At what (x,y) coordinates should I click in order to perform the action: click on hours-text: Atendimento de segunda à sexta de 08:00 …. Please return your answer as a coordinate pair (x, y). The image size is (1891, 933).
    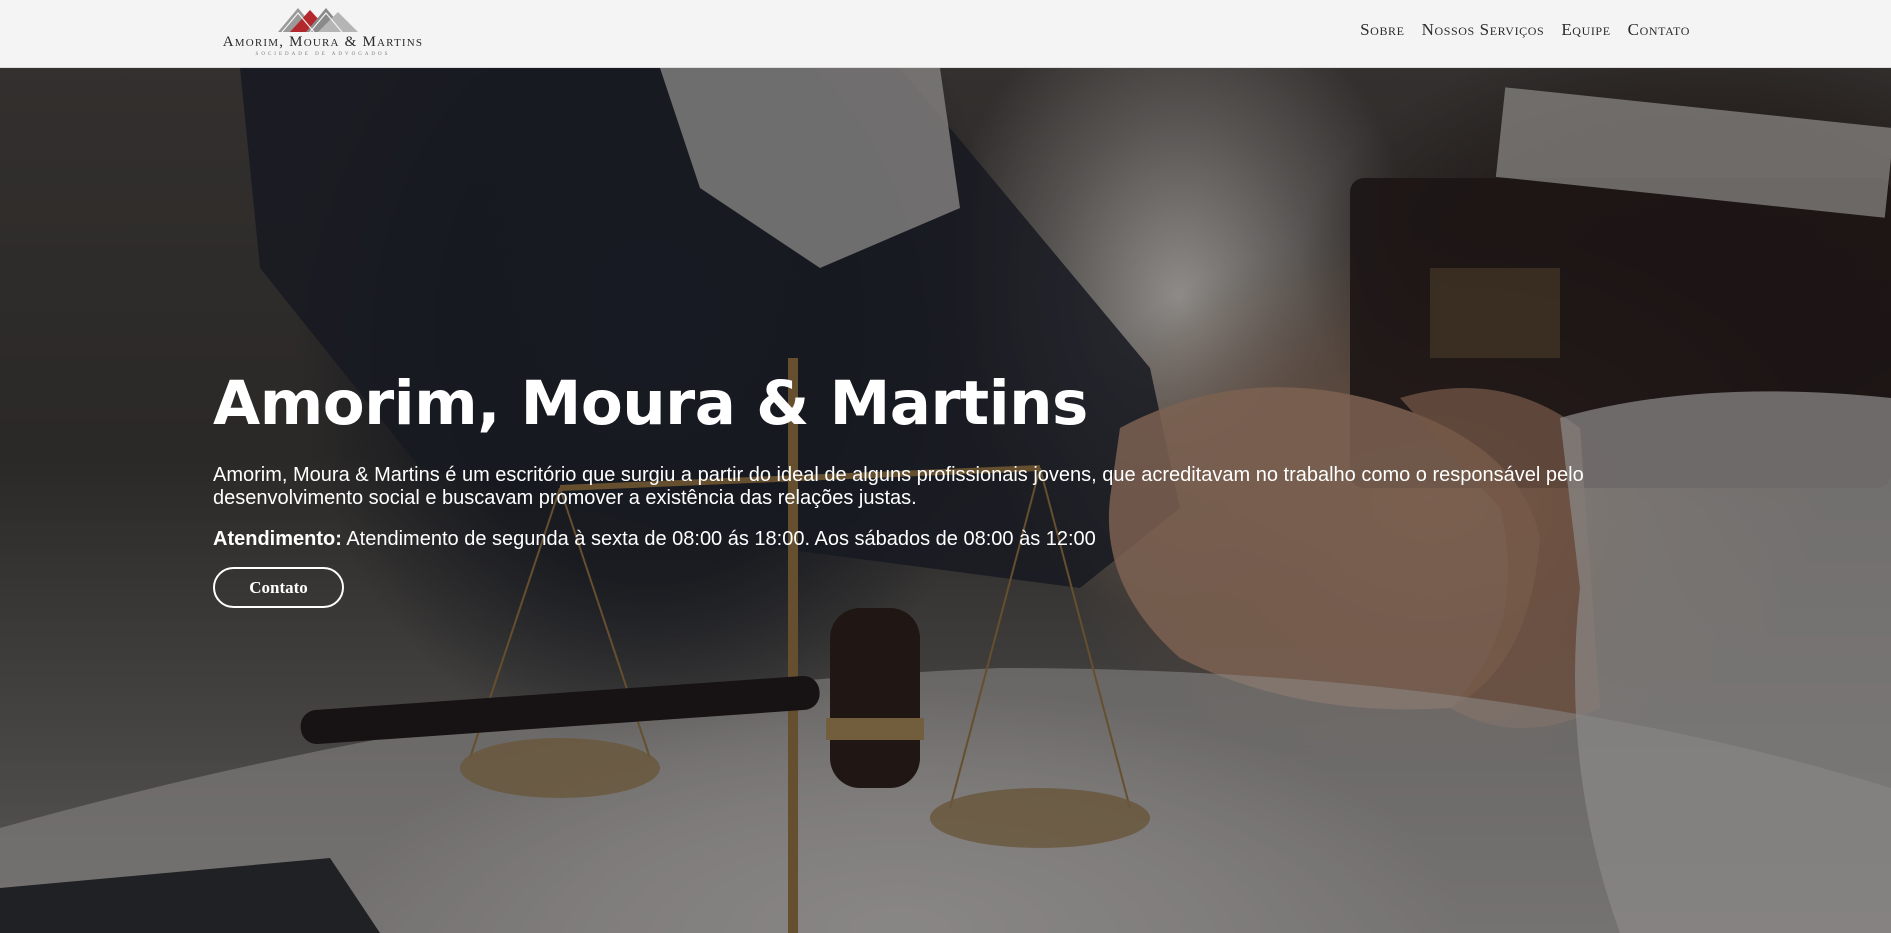
    Looking at the image, I should click on (718, 539).